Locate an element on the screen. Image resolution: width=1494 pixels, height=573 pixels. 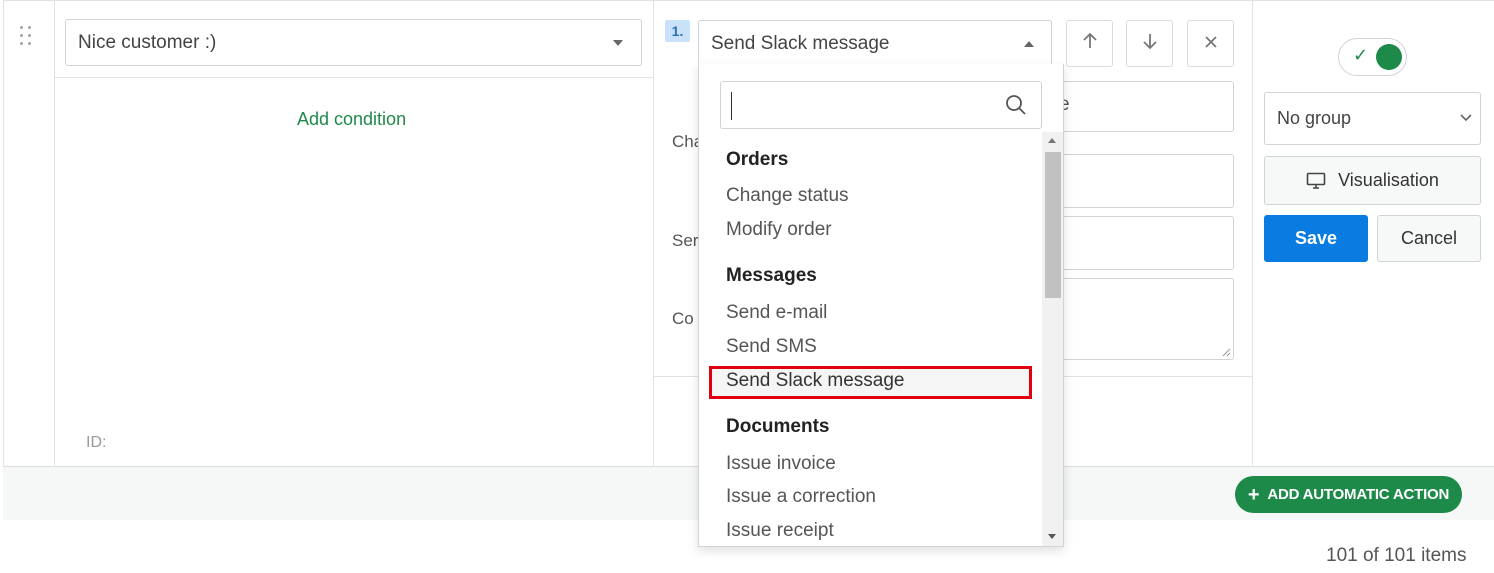
dropdown-item: Issue receipt is located at coordinates (780, 531).